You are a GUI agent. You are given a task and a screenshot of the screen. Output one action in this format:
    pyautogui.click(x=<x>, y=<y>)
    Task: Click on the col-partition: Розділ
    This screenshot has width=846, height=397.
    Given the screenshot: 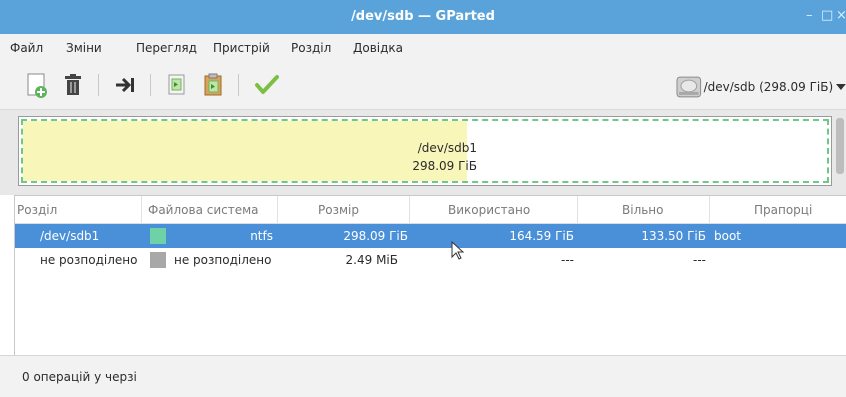 What is the action you would take?
    pyautogui.click(x=78, y=210)
    